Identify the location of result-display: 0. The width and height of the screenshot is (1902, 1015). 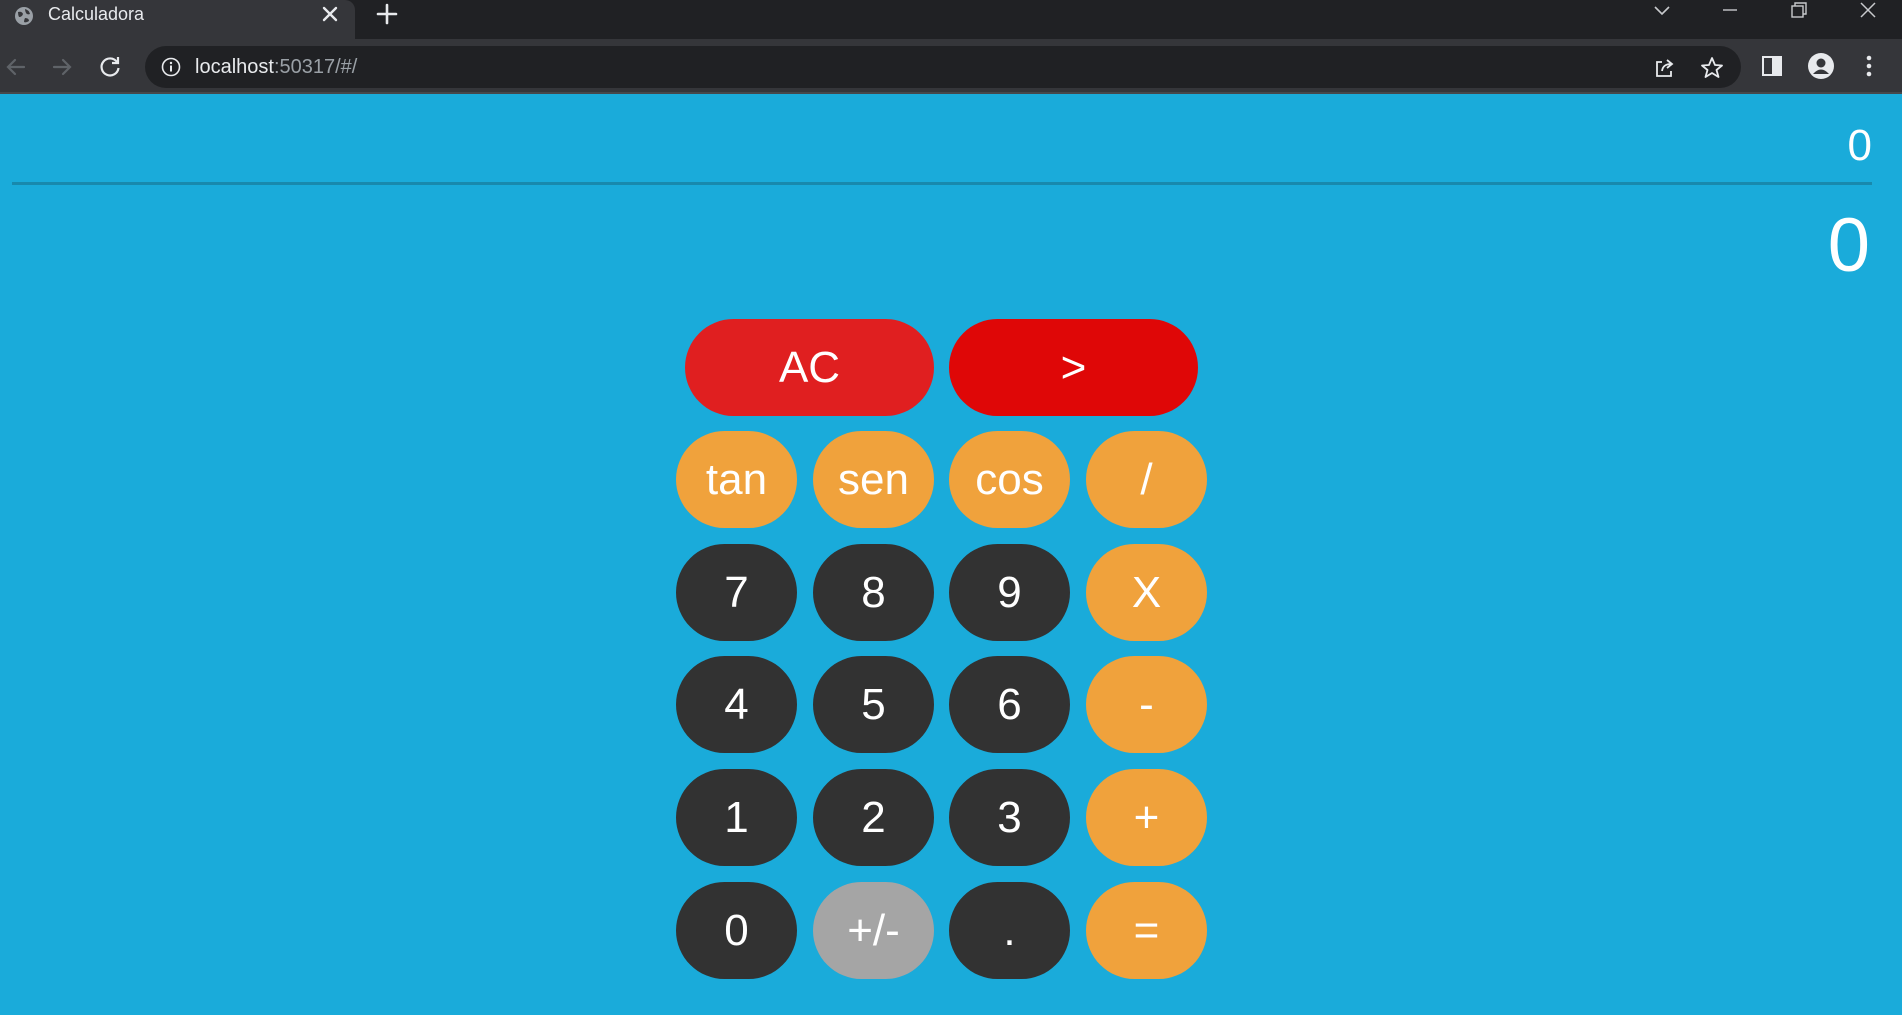
(1848, 245).